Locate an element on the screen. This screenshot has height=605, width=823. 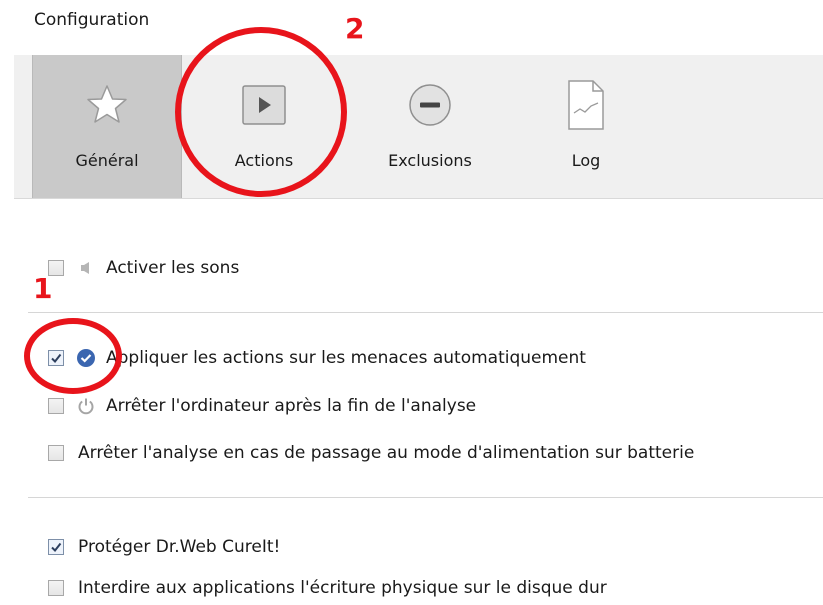
tab-general: Général is located at coordinates (107, 126).